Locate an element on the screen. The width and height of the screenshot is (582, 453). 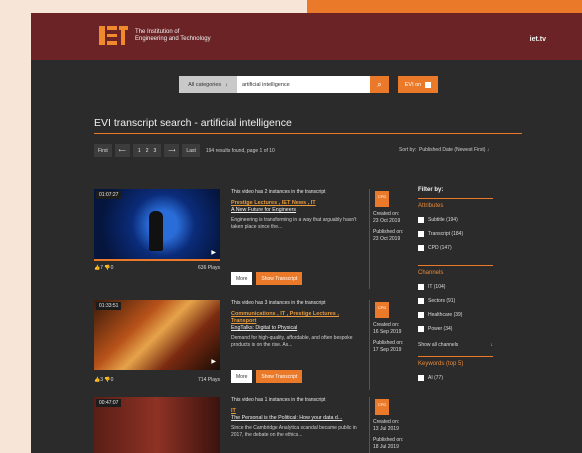
pager-next-arrow-icon: ⟶ is located at coordinates (172, 150).